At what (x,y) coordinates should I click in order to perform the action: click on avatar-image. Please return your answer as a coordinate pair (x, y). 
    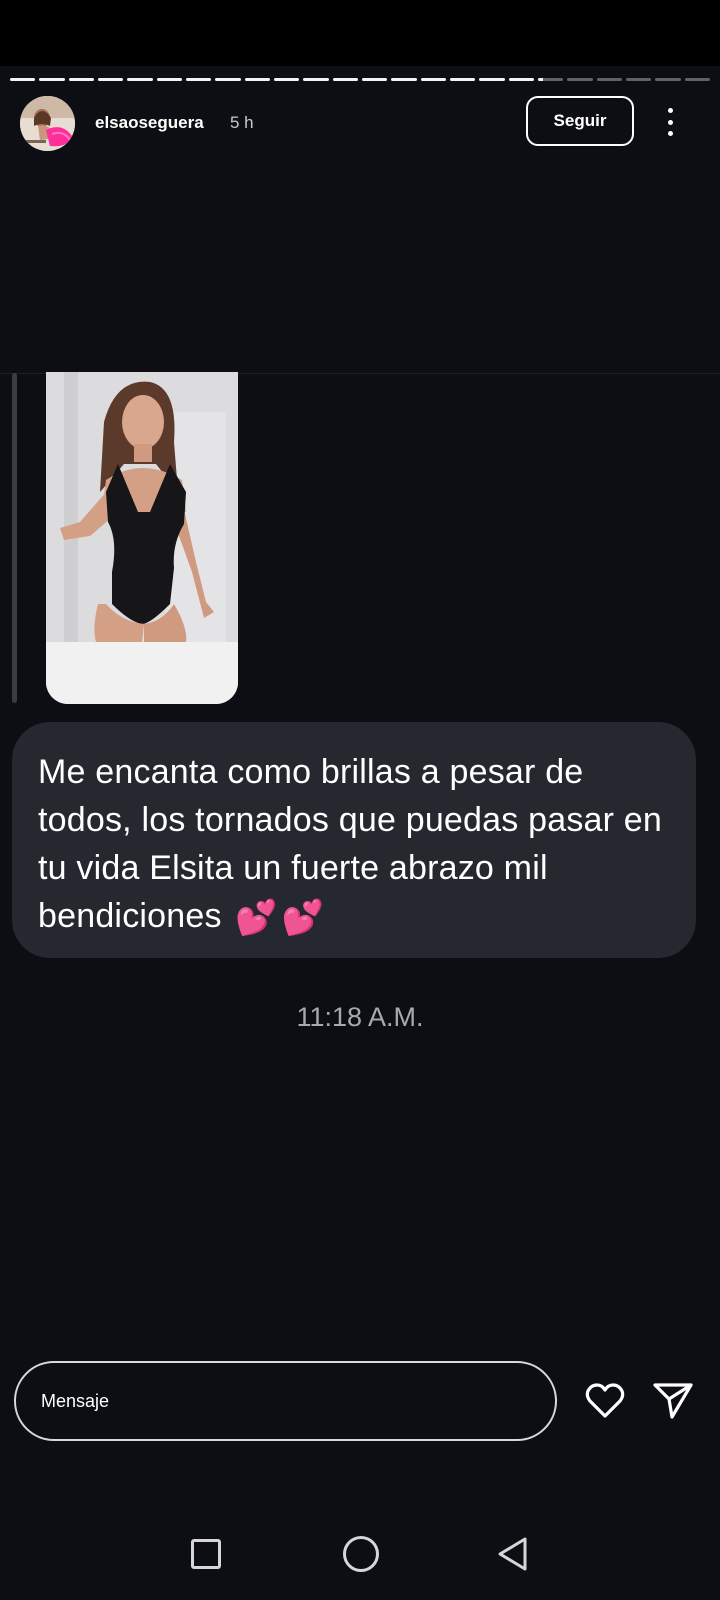
    Looking at the image, I should click on (47, 123).